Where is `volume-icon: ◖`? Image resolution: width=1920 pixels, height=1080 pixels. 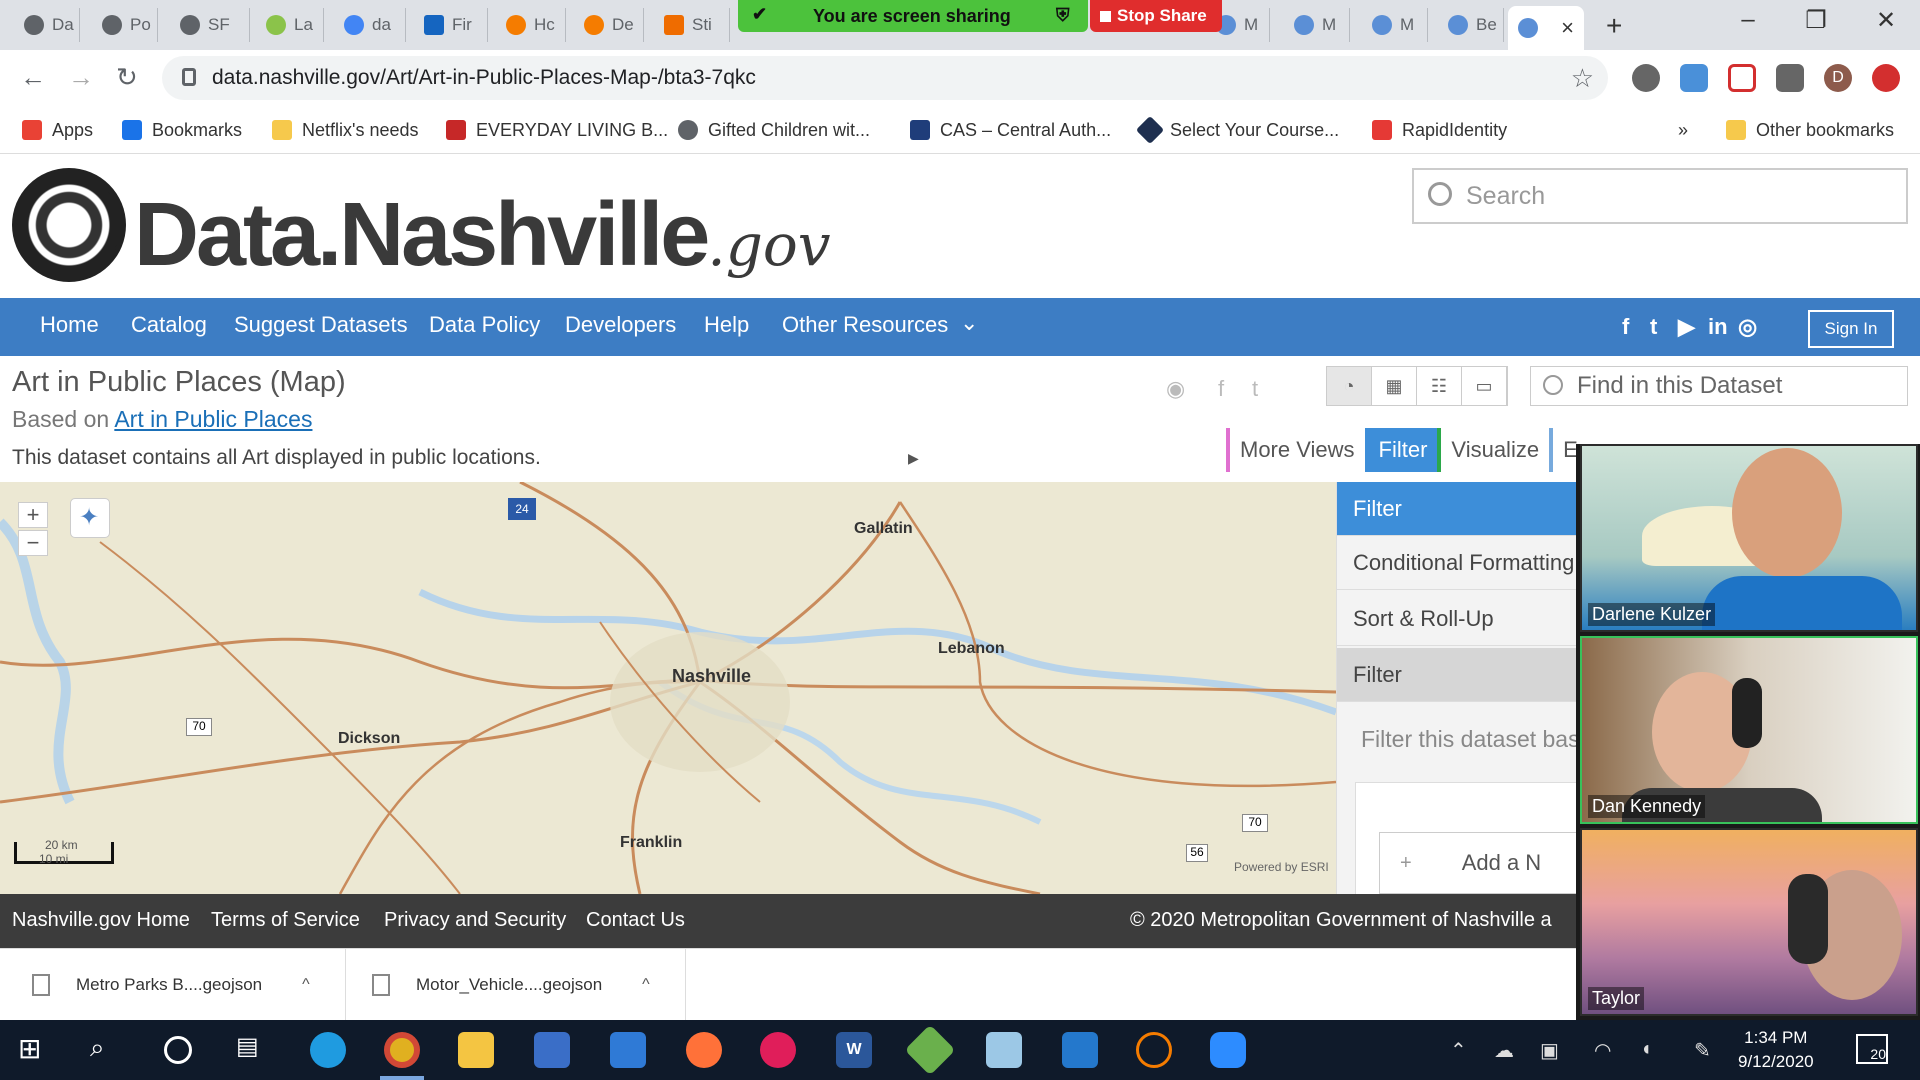 volume-icon: ◖ is located at coordinates (1646, 1049).